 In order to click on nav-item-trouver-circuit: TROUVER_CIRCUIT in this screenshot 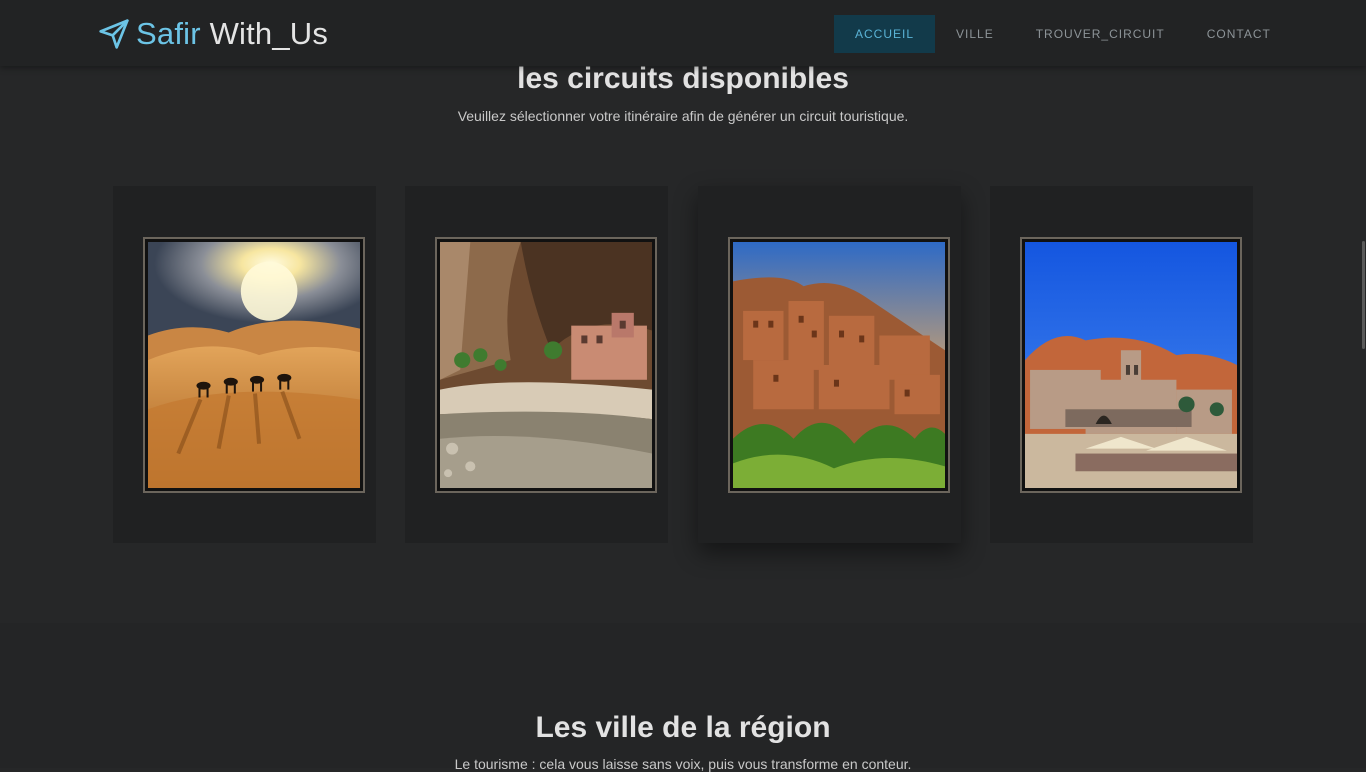, I will do `click(1100, 34)`.